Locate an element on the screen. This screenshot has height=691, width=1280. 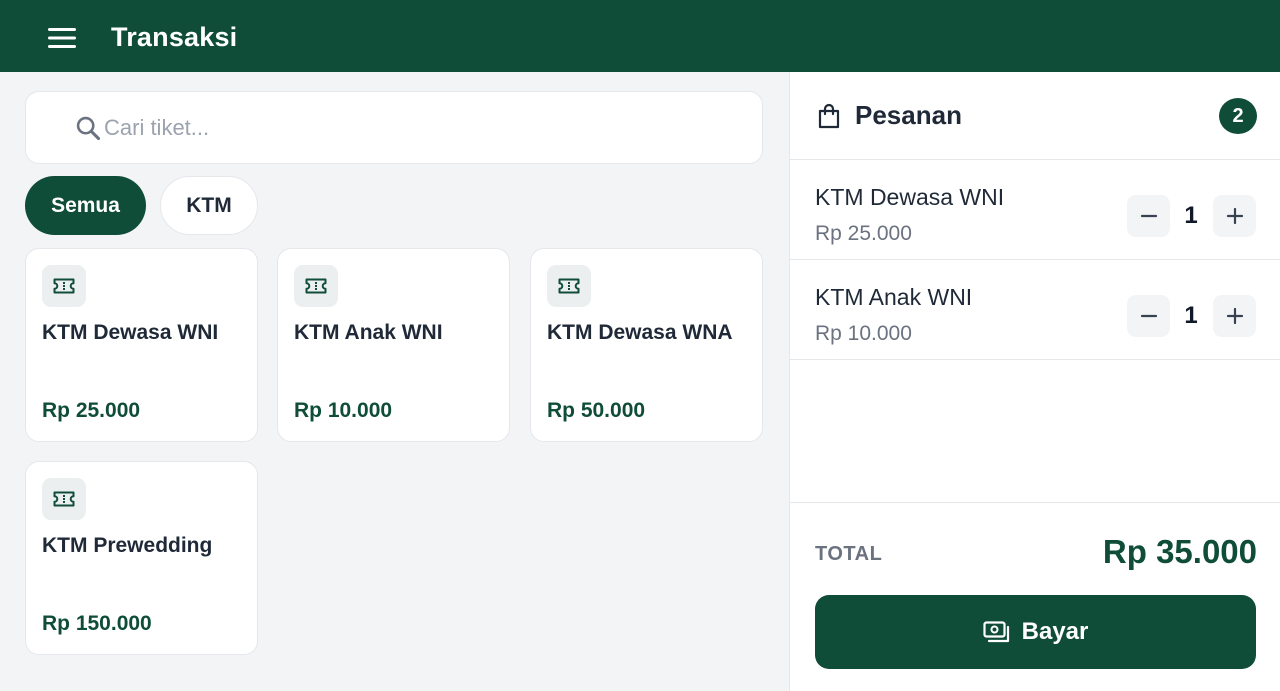
order-item-name: KTM Dewasa WNI is located at coordinates (910, 197).